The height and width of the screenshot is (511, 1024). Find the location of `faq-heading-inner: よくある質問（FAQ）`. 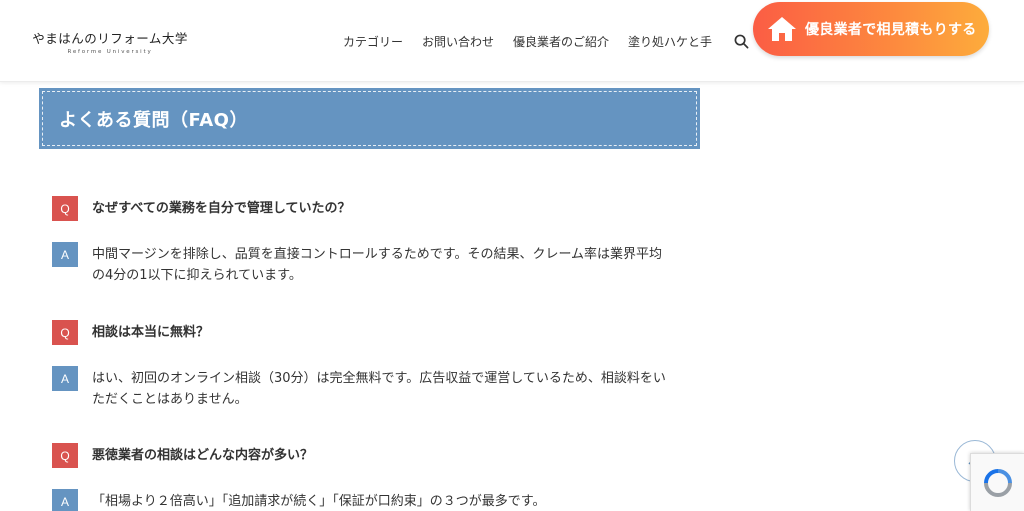

faq-heading-inner: よくある質問（FAQ） is located at coordinates (369, 118).